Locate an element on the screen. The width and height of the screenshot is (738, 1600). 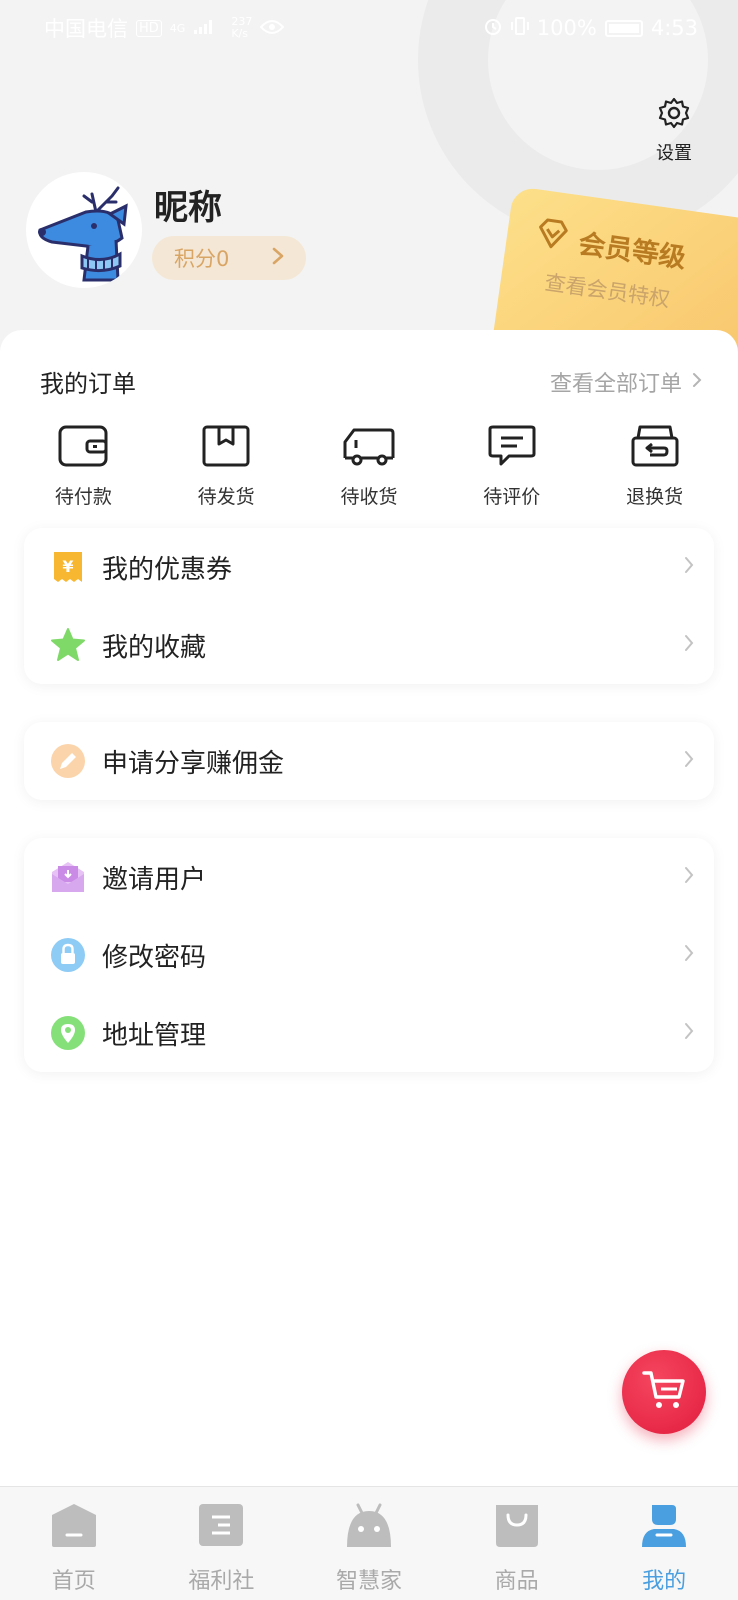
orders-header: 我的订单 查看全部订单 is located at coordinates (371, 381).